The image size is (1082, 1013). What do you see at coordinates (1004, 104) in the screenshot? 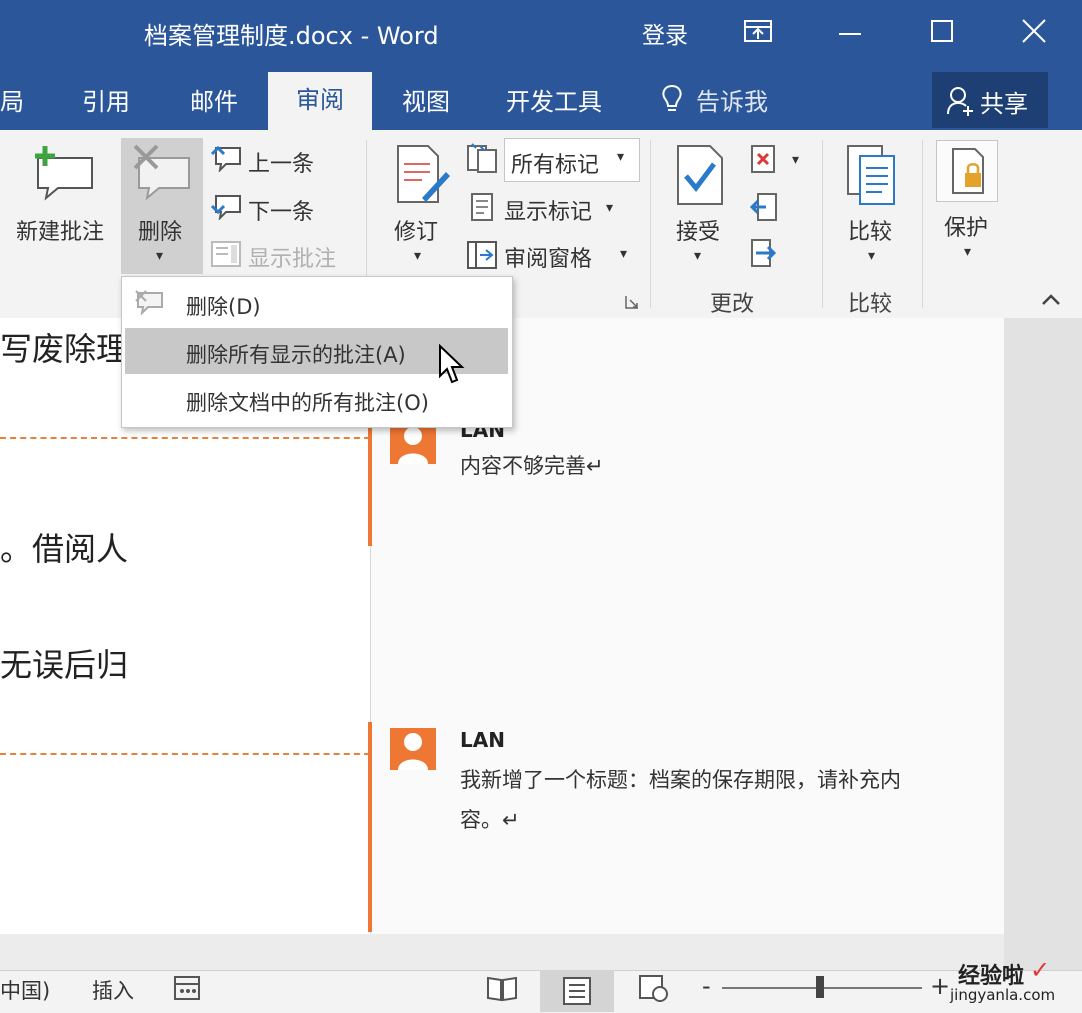
I see `share-label: 共享` at bounding box center [1004, 104].